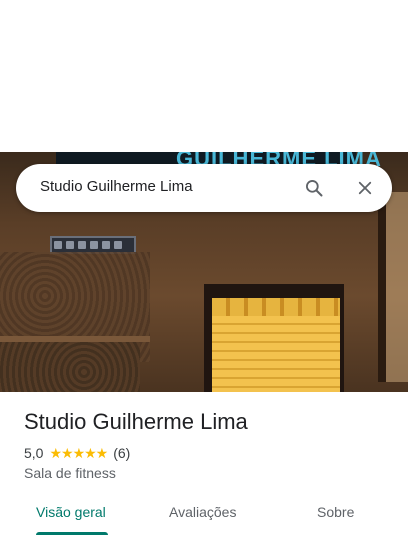  I want to click on wall-right, so click(397, 287).